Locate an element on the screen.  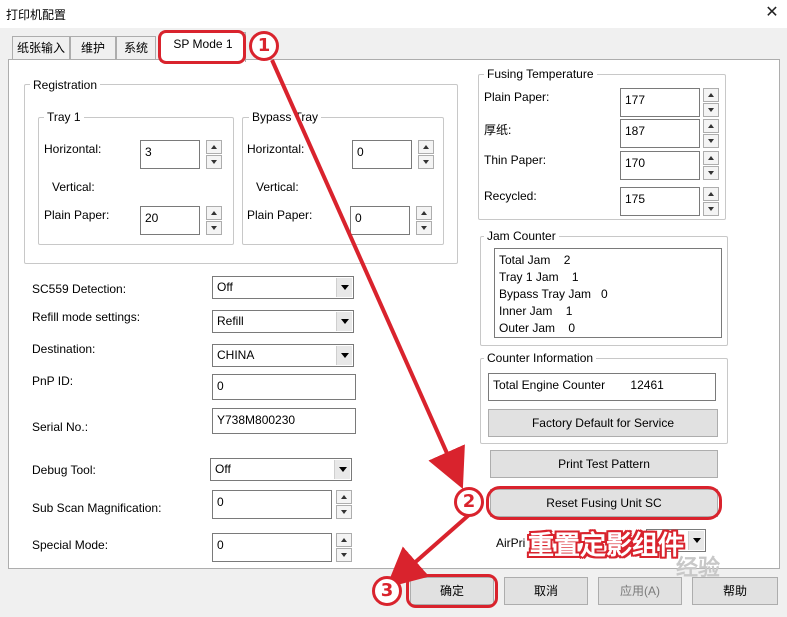
step3-badge: 3 is located at coordinates (387, 591).